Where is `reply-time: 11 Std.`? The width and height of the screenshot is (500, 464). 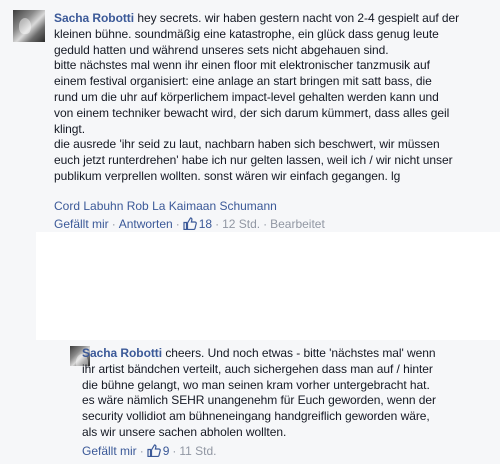 reply-time: 11 Std. is located at coordinates (197, 451).